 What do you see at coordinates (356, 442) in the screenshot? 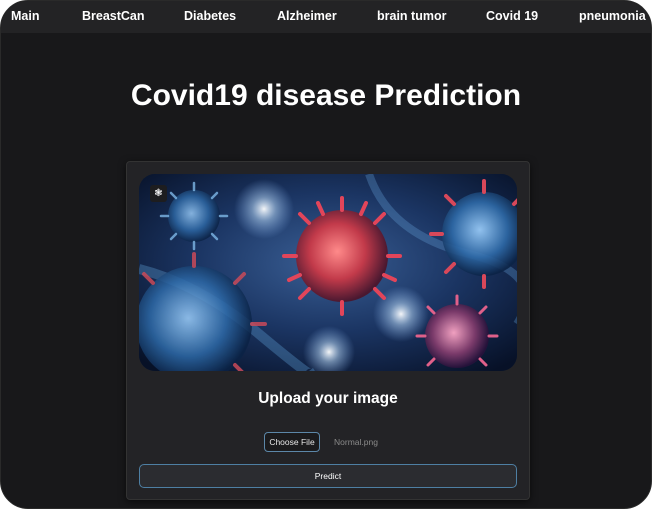
I see `selected-file-name: Normal.png` at bounding box center [356, 442].